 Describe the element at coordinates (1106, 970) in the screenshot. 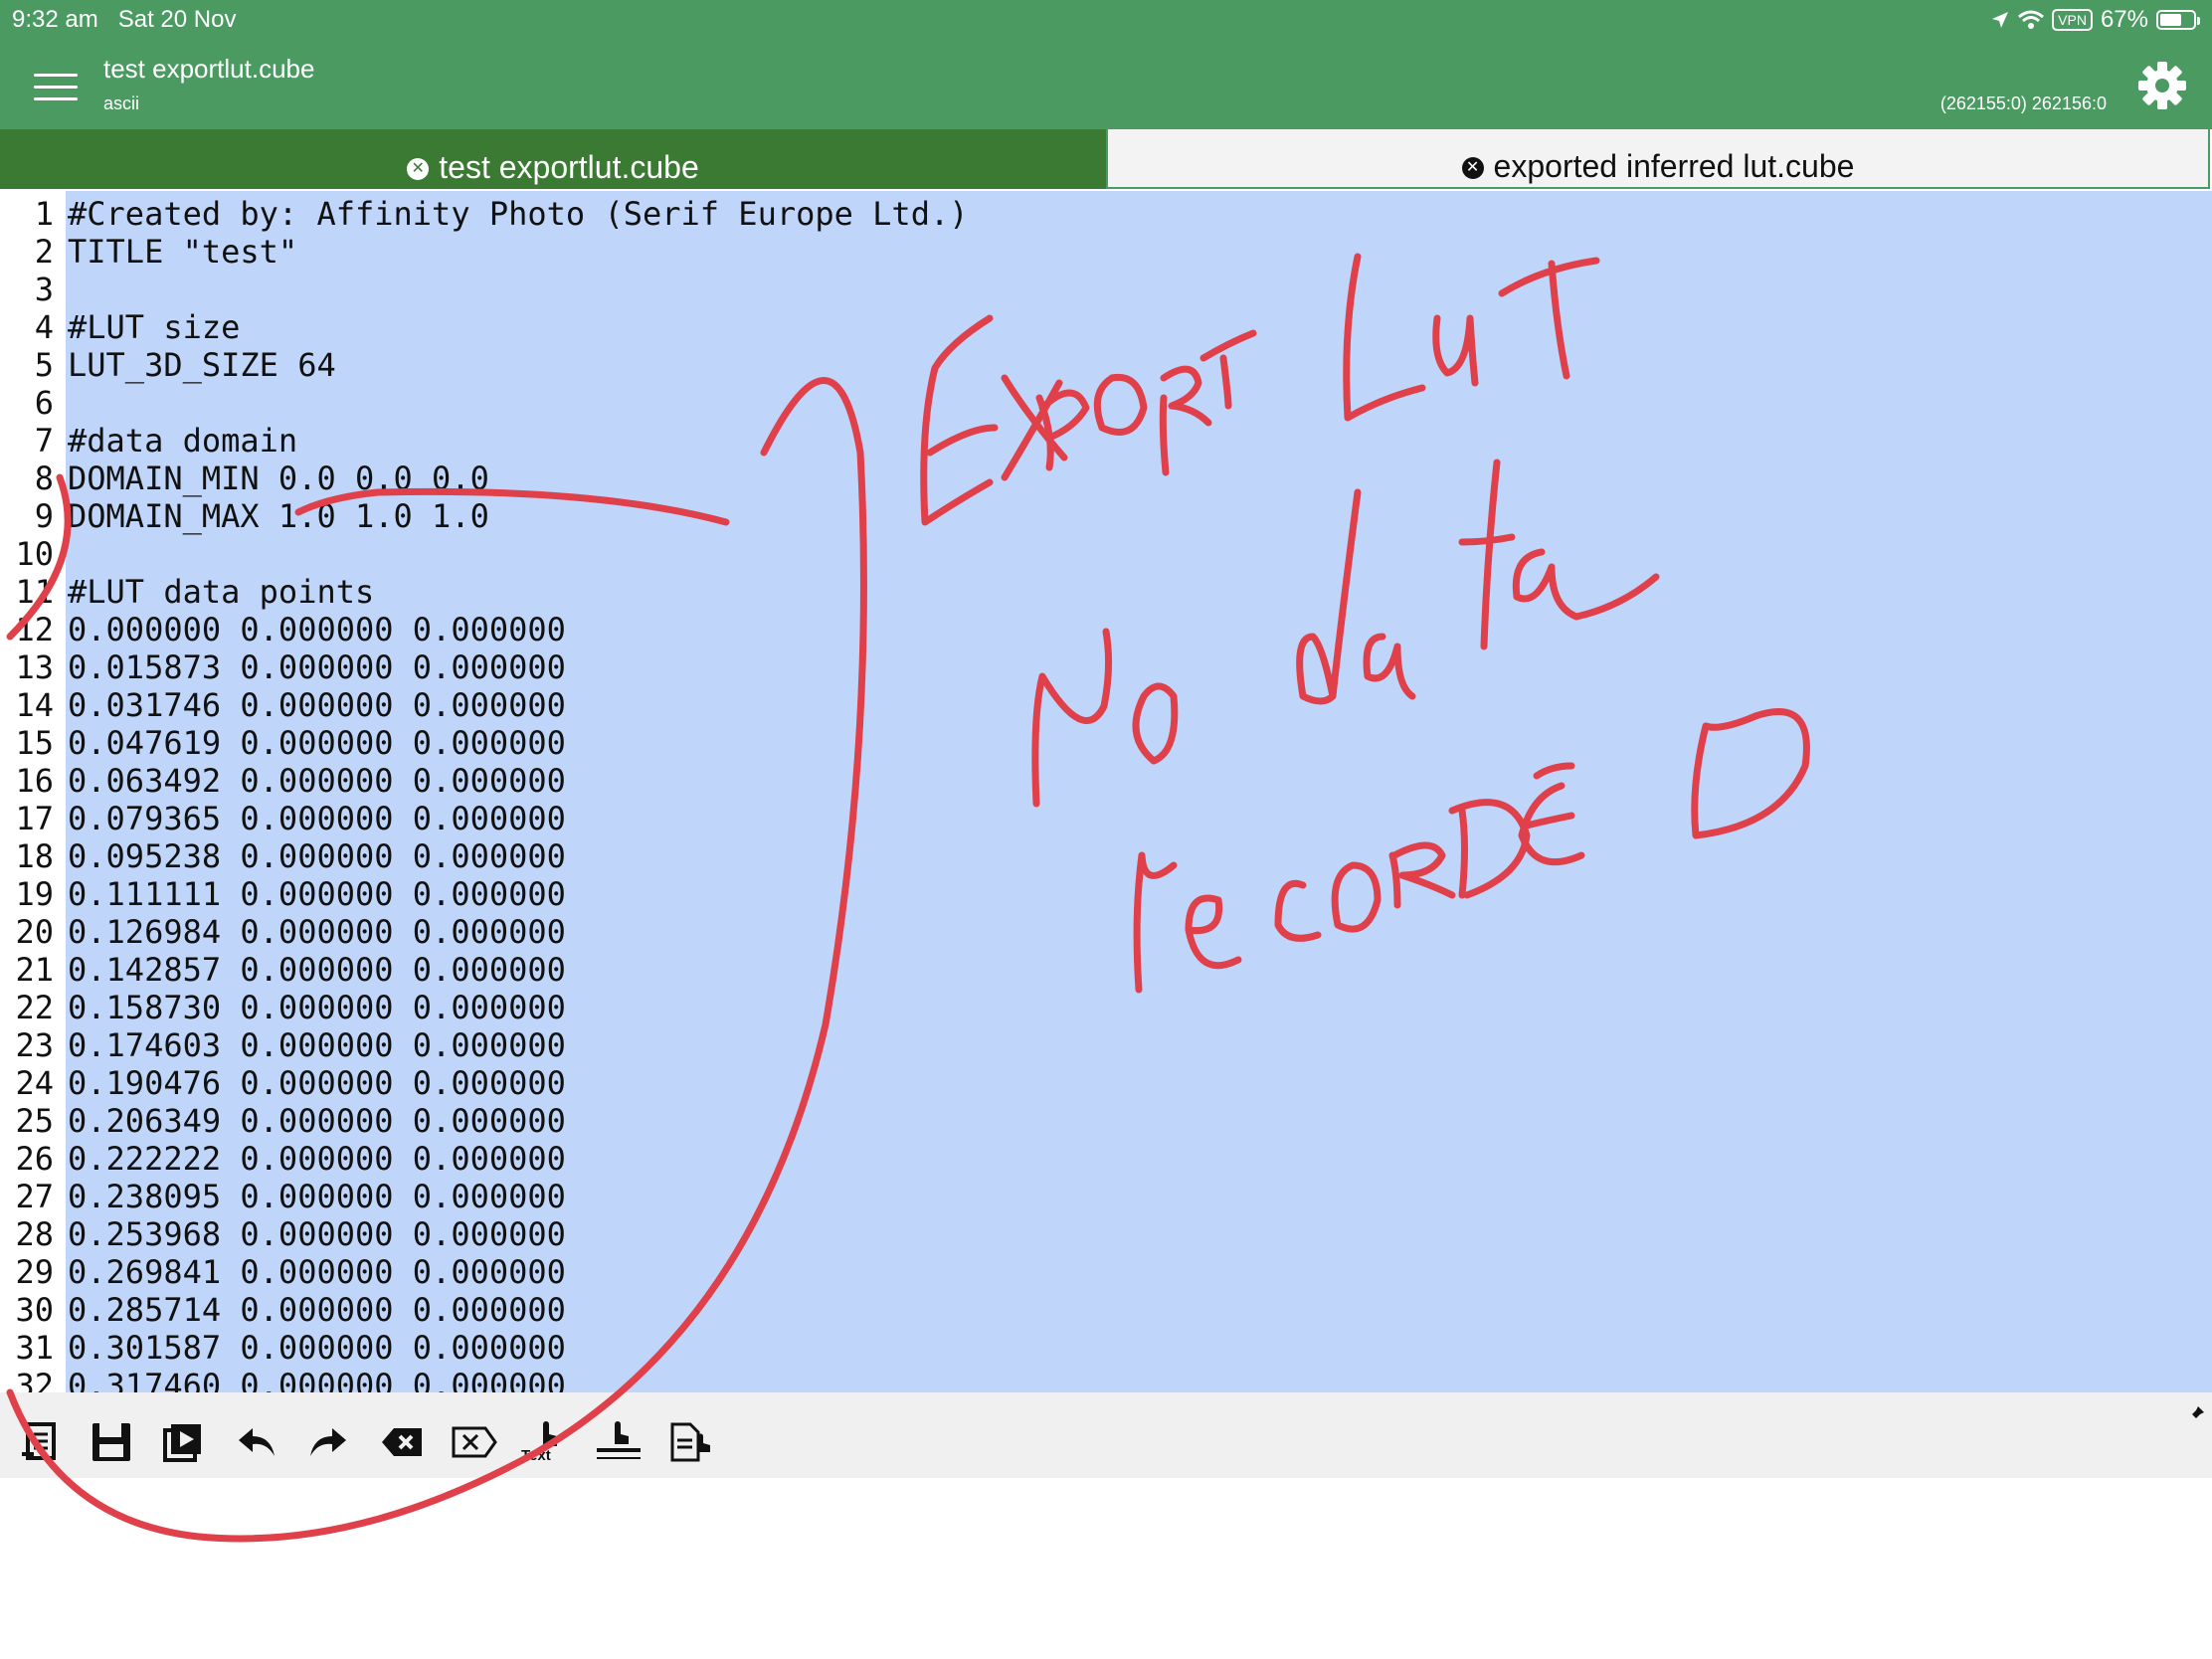

I see `code-line: 21 0.142857 0.000000 0.000000` at that location.